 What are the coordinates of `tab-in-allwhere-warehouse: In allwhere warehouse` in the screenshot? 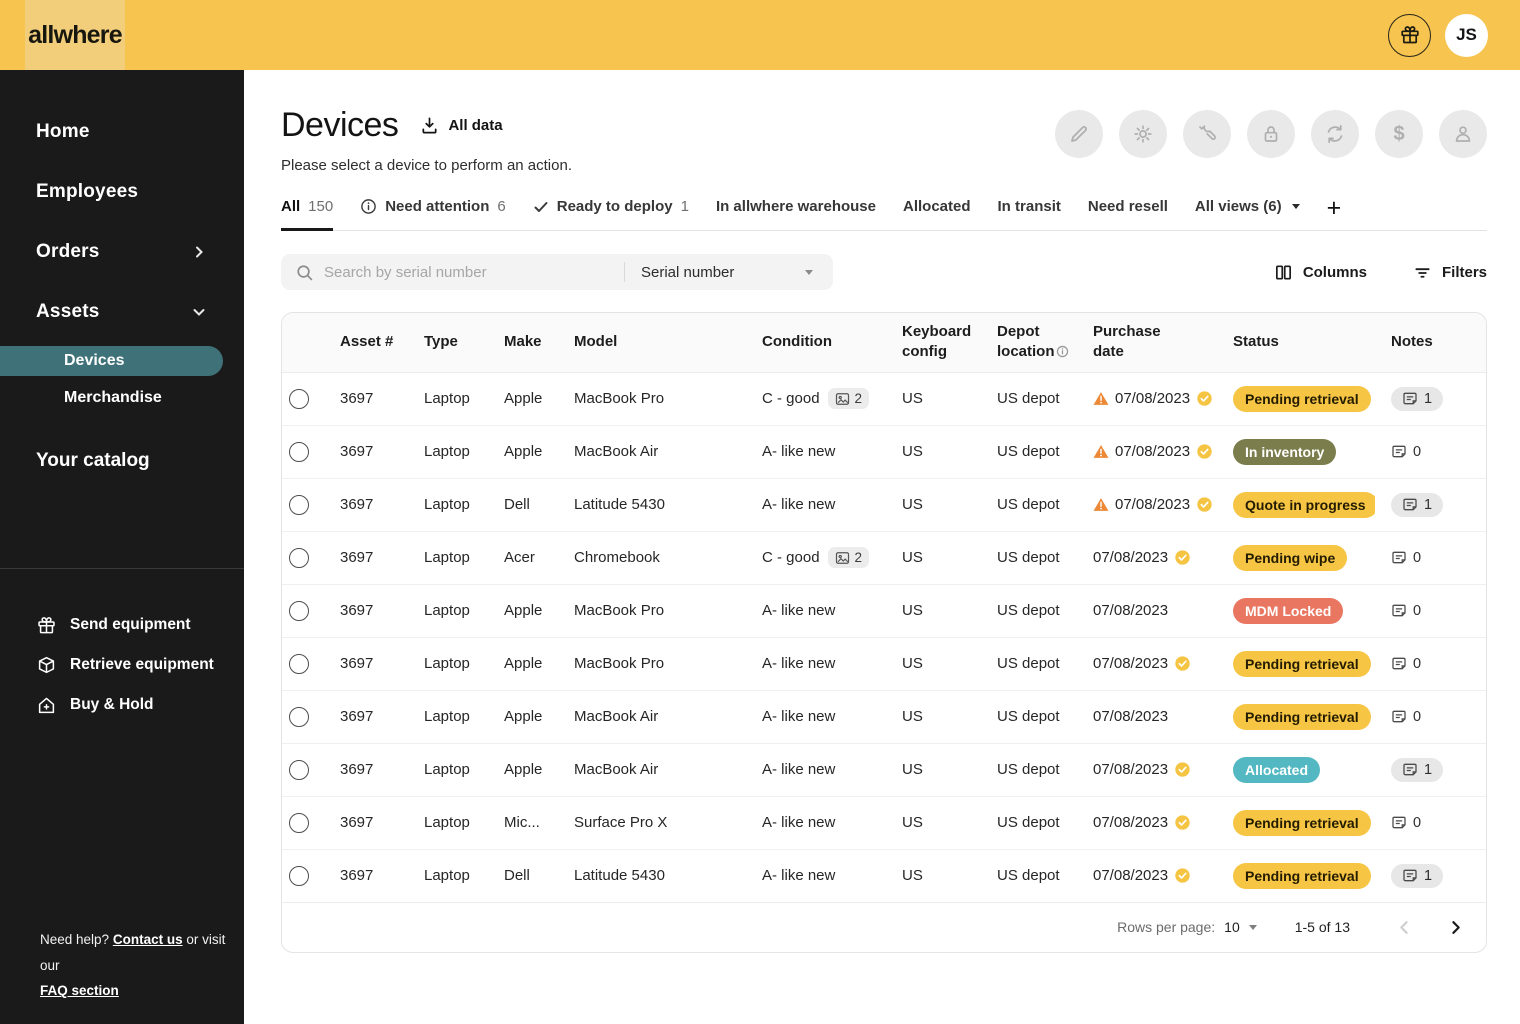 It's located at (796, 214).